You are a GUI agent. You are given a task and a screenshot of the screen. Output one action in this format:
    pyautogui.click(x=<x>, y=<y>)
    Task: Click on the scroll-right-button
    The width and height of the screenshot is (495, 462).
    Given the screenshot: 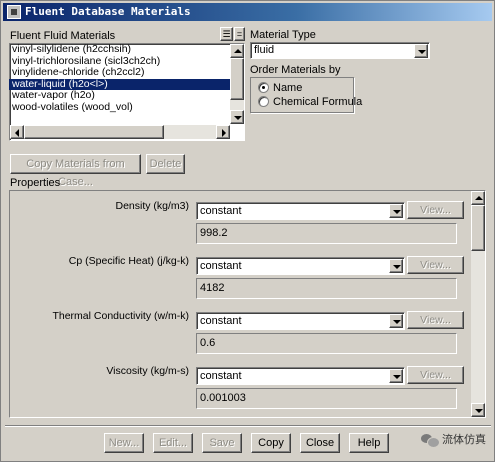 What is the action you would take?
    pyautogui.click(x=223, y=132)
    